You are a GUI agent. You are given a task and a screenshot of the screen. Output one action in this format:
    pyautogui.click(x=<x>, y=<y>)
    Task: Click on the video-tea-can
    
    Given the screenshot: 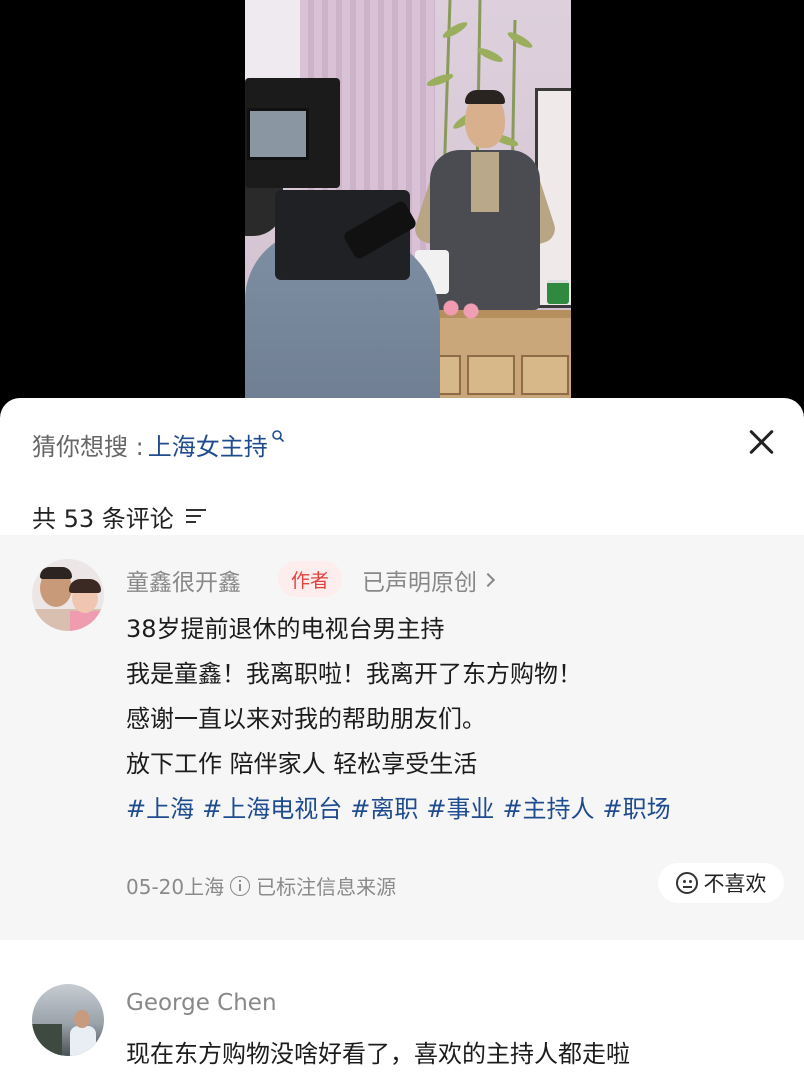 What is the action you would take?
    pyautogui.click(x=558, y=292)
    